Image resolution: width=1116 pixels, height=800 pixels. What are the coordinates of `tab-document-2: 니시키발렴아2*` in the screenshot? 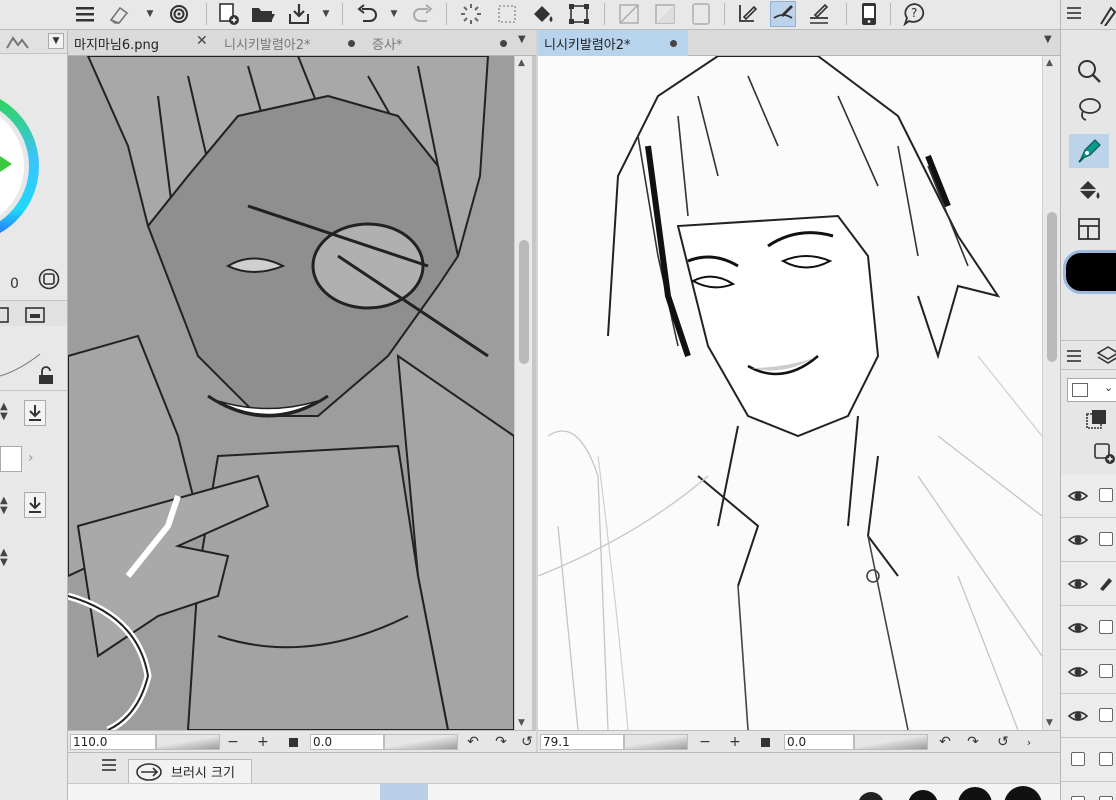 It's located at (292, 43).